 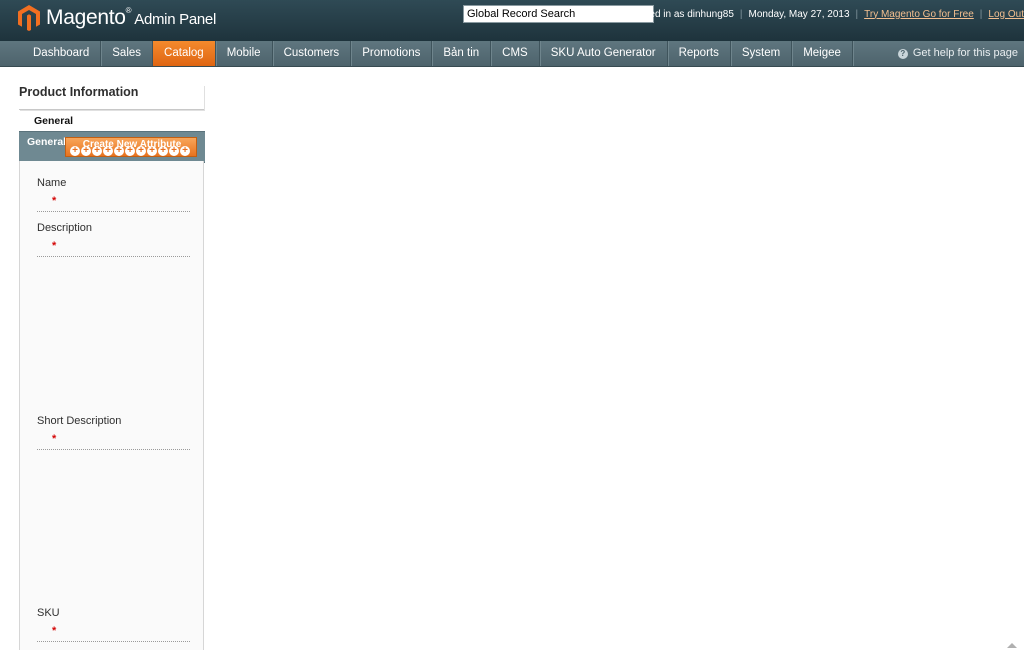 I want to click on help-icon: ?, so click(x=902, y=53).